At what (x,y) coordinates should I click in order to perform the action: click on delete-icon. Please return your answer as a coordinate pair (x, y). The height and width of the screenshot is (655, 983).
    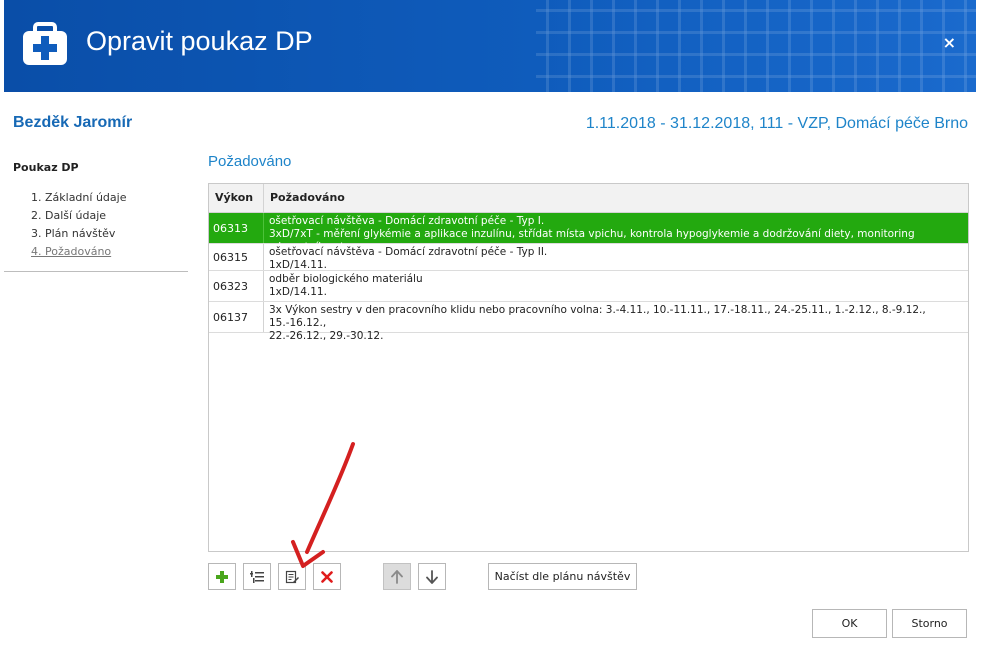
    Looking at the image, I should click on (327, 576).